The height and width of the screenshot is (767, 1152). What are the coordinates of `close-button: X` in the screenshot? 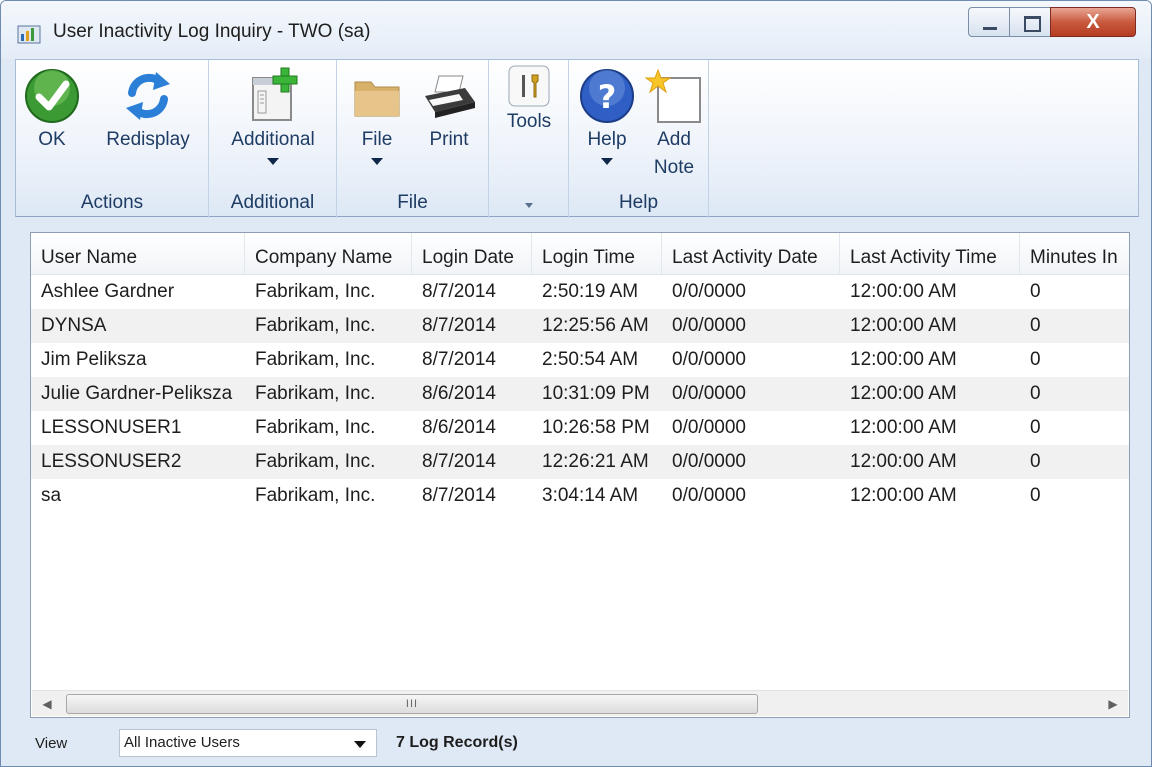 It's located at (1093, 22).